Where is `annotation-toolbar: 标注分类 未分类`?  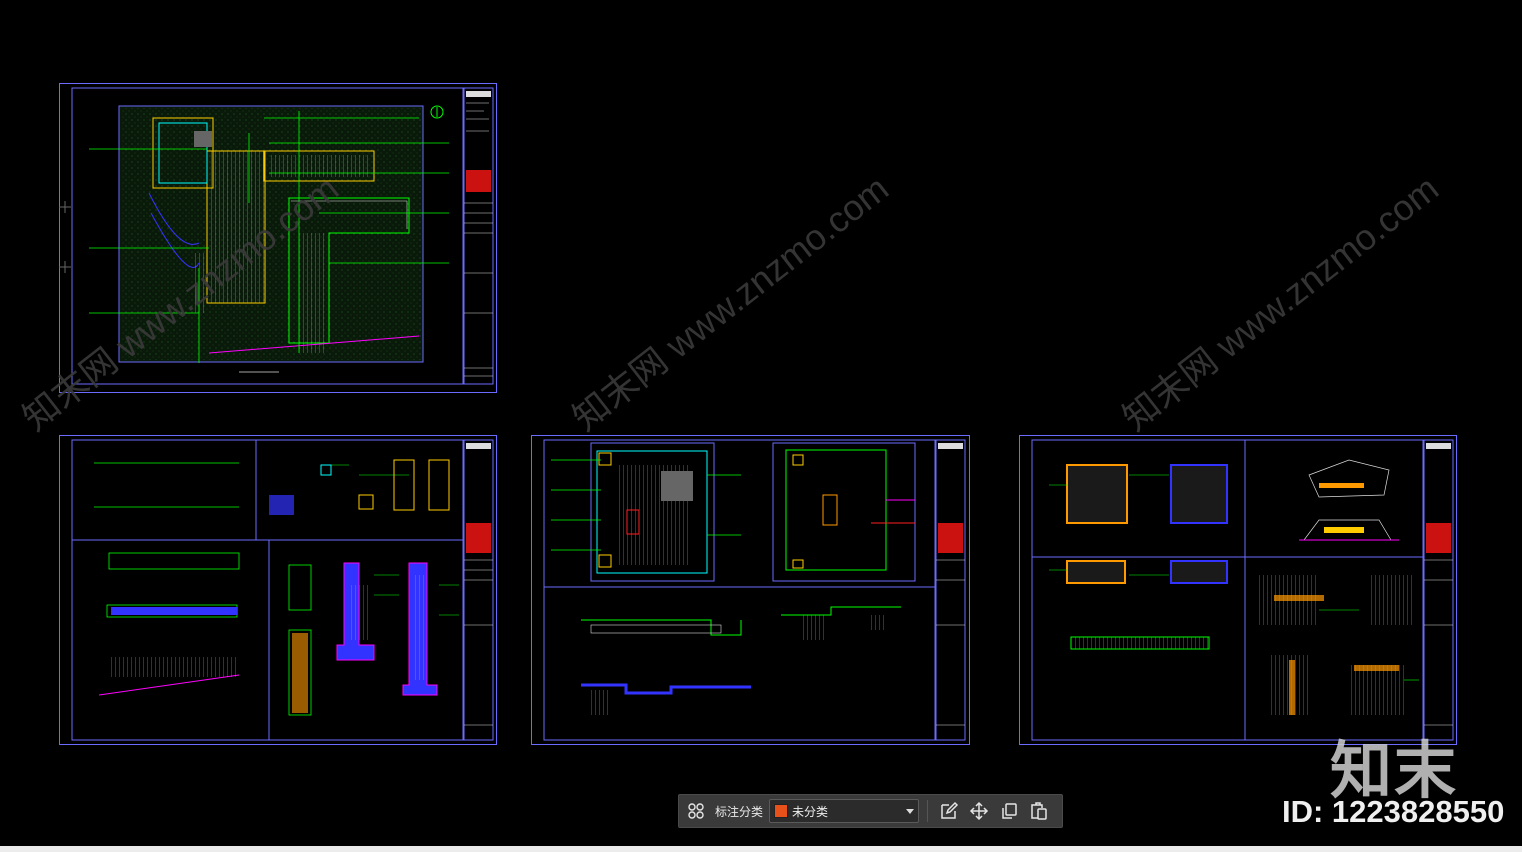 annotation-toolbar: 标注分类 未分类 is located at coordinates (870, 811).